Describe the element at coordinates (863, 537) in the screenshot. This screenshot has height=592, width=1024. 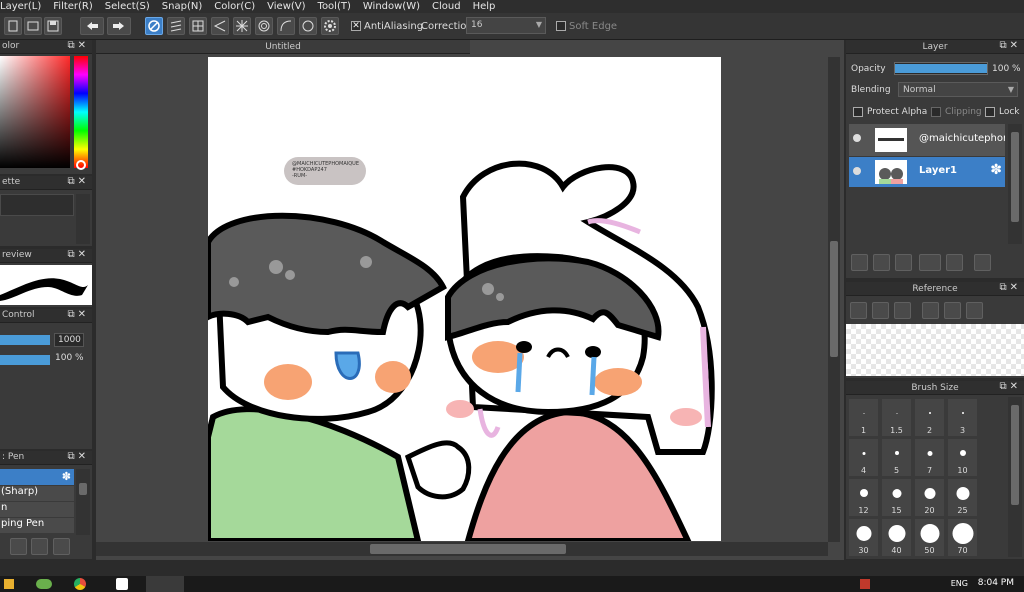
I see `brush-size-cell: 30` at that location.